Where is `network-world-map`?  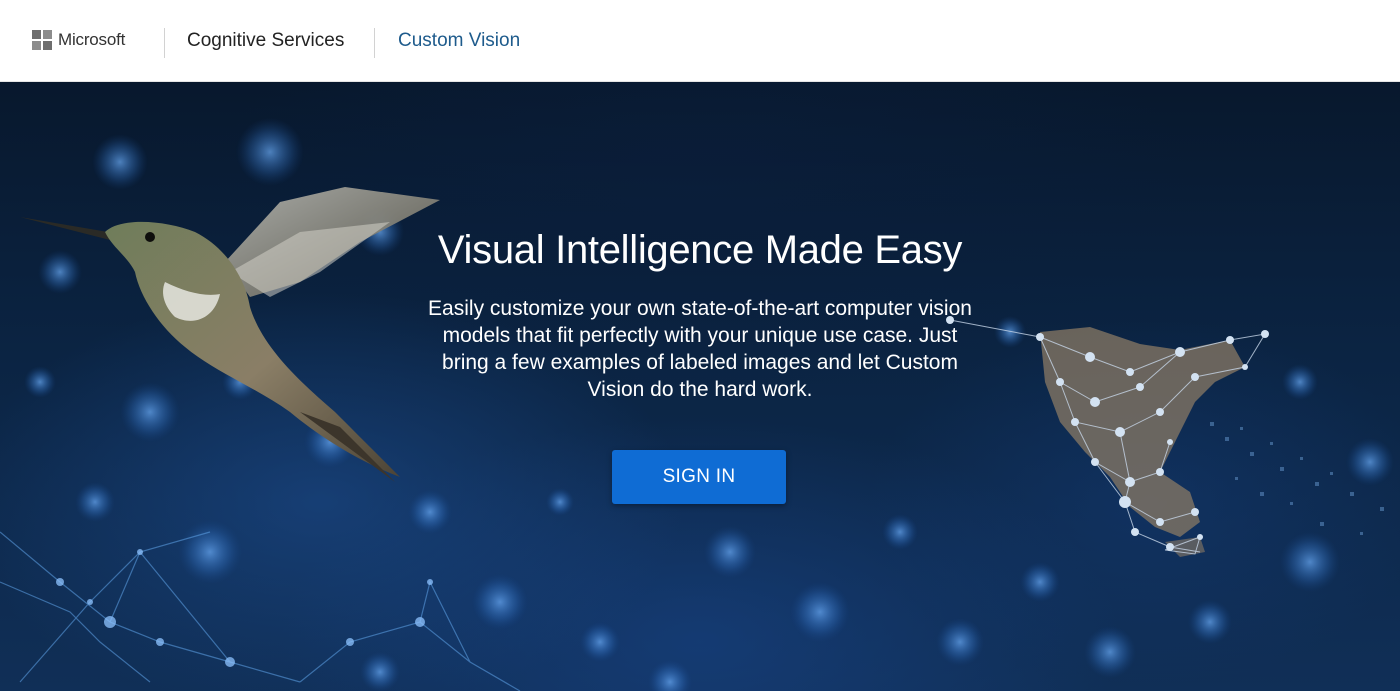 network-world-map is located at coordinates (1165, 436).